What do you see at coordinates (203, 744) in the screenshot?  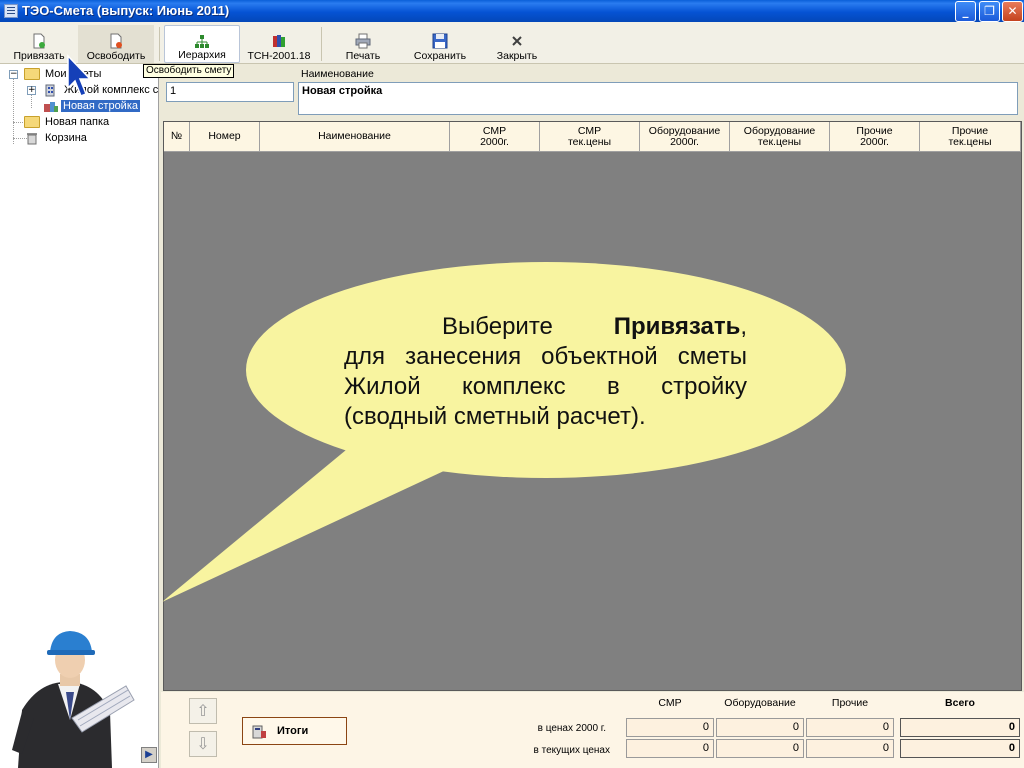 I see `move-down-button: ⇩` at bounding box center [203, 744].